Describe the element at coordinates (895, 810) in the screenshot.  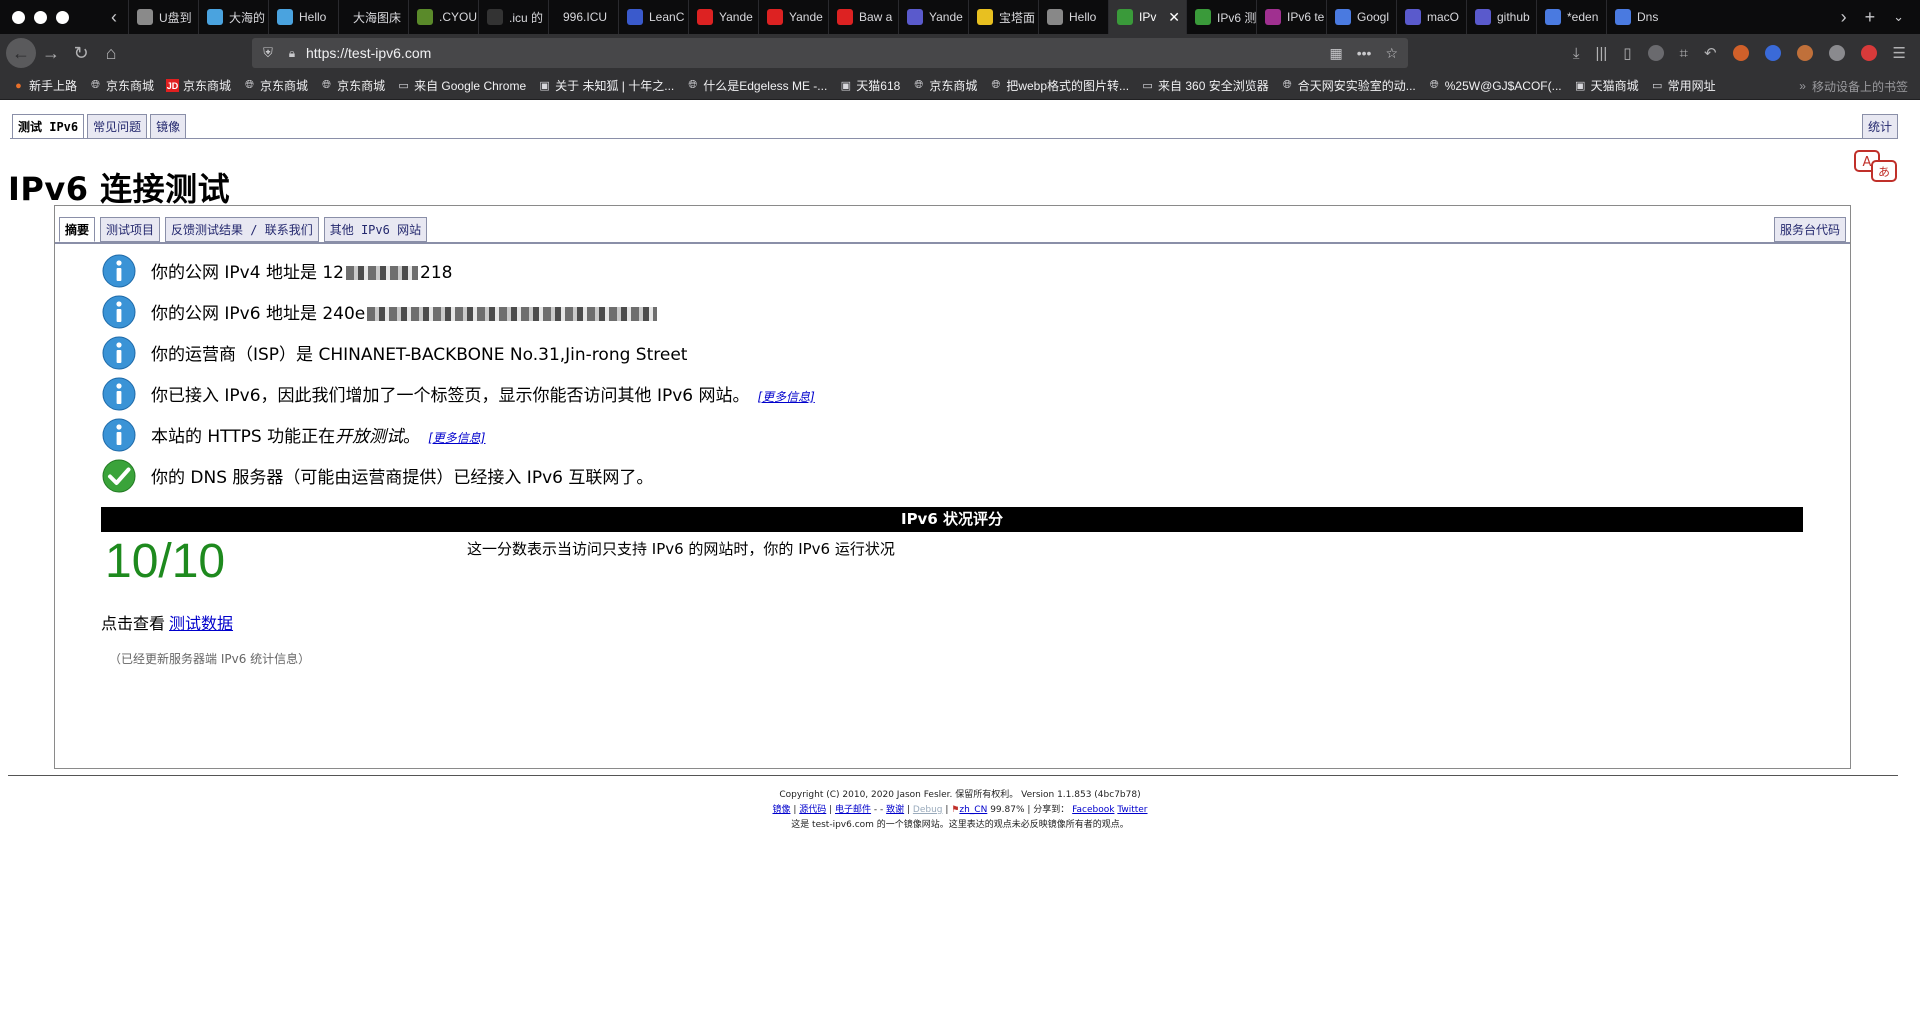
I see `footer-link-thanks: 致谢` at that location.